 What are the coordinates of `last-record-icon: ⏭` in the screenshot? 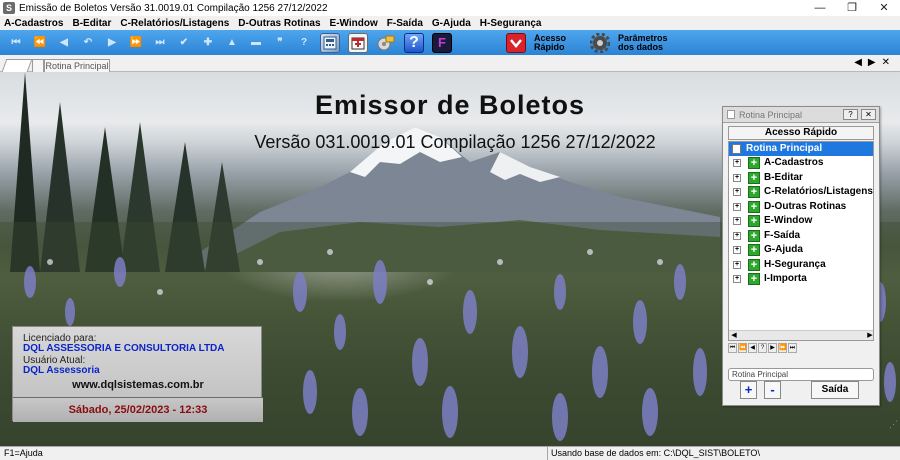 It's located at (160, 43).